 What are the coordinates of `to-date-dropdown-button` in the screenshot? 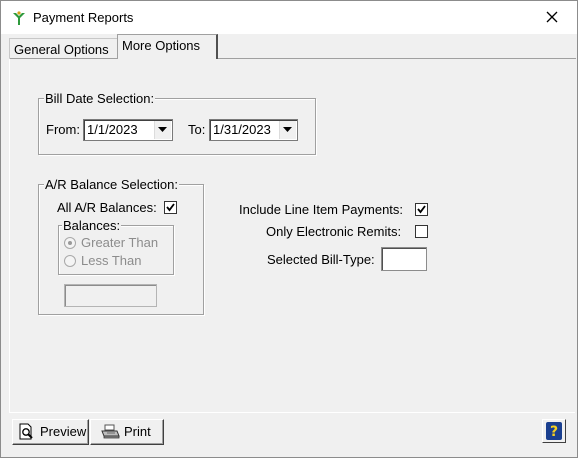 It's located at (287, 130).